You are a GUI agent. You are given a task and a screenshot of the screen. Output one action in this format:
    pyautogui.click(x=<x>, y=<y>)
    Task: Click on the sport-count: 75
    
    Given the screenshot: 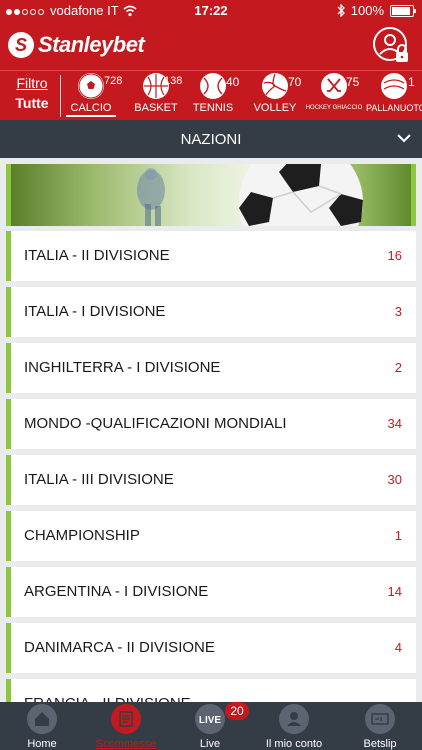 What is the action you would take?
    pyautogui.click(x=353, y=82)
    